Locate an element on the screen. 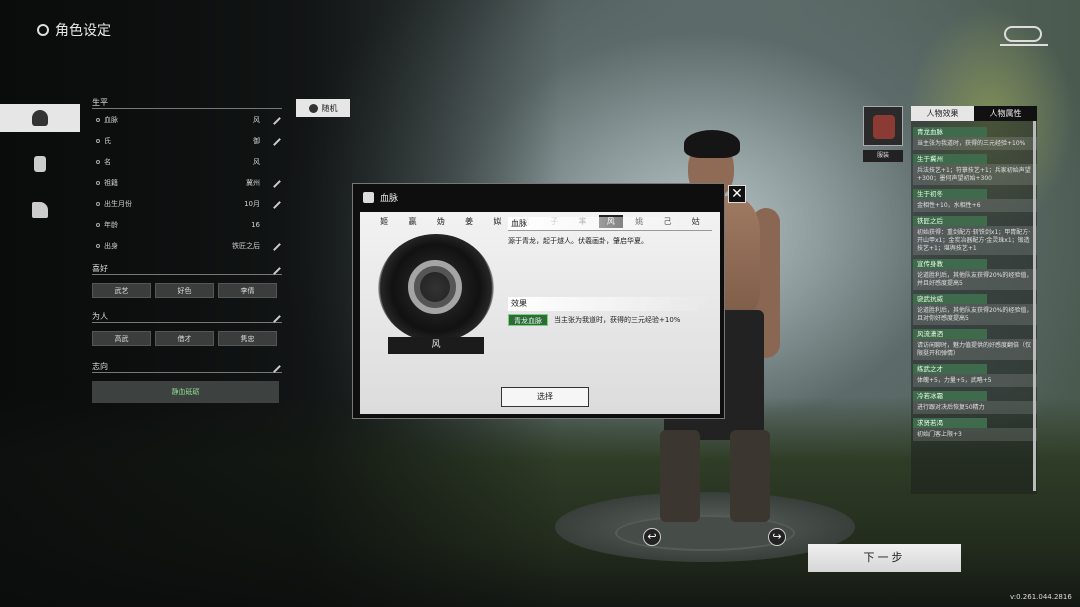  form-row-age: 年龄 16 is located at coordinates (187, 224).